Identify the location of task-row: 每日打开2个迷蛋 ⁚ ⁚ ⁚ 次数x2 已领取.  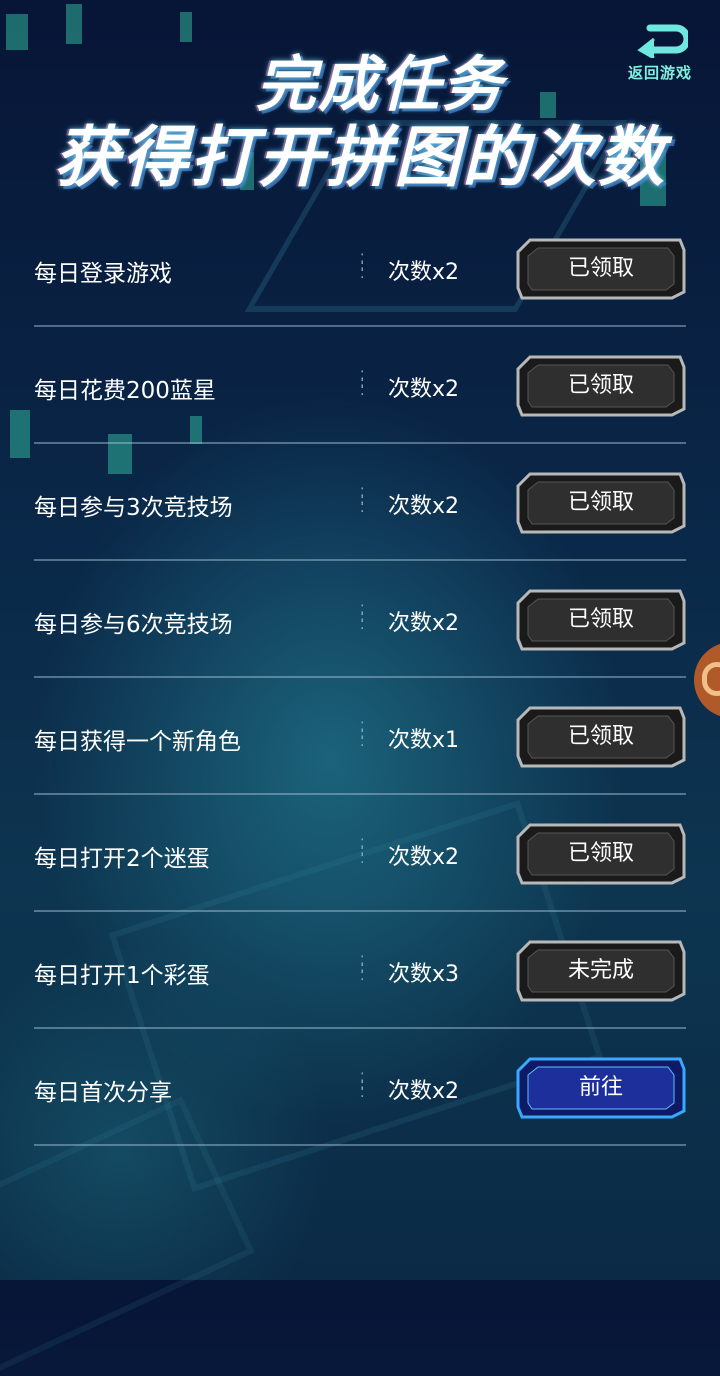
(360, 853).